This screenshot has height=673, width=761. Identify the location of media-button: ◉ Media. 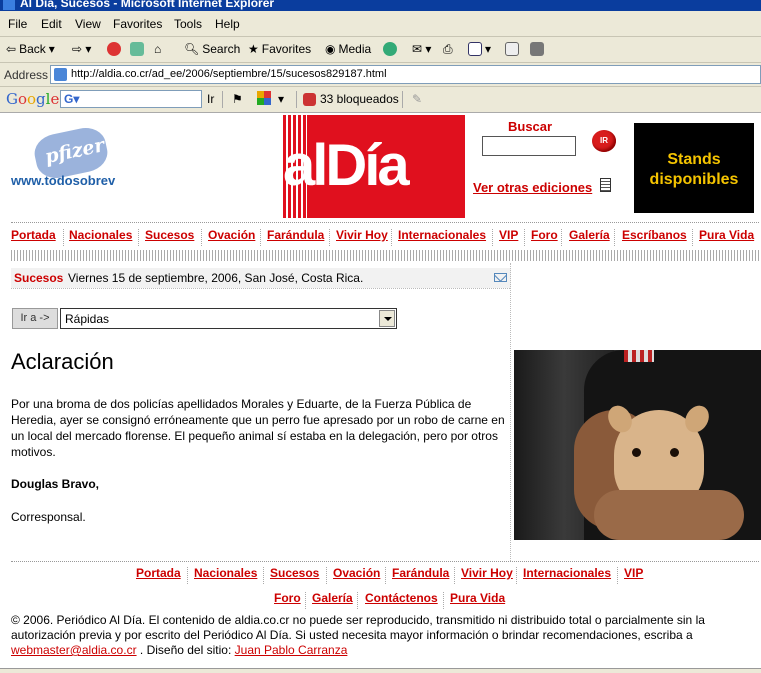
(348, 49).